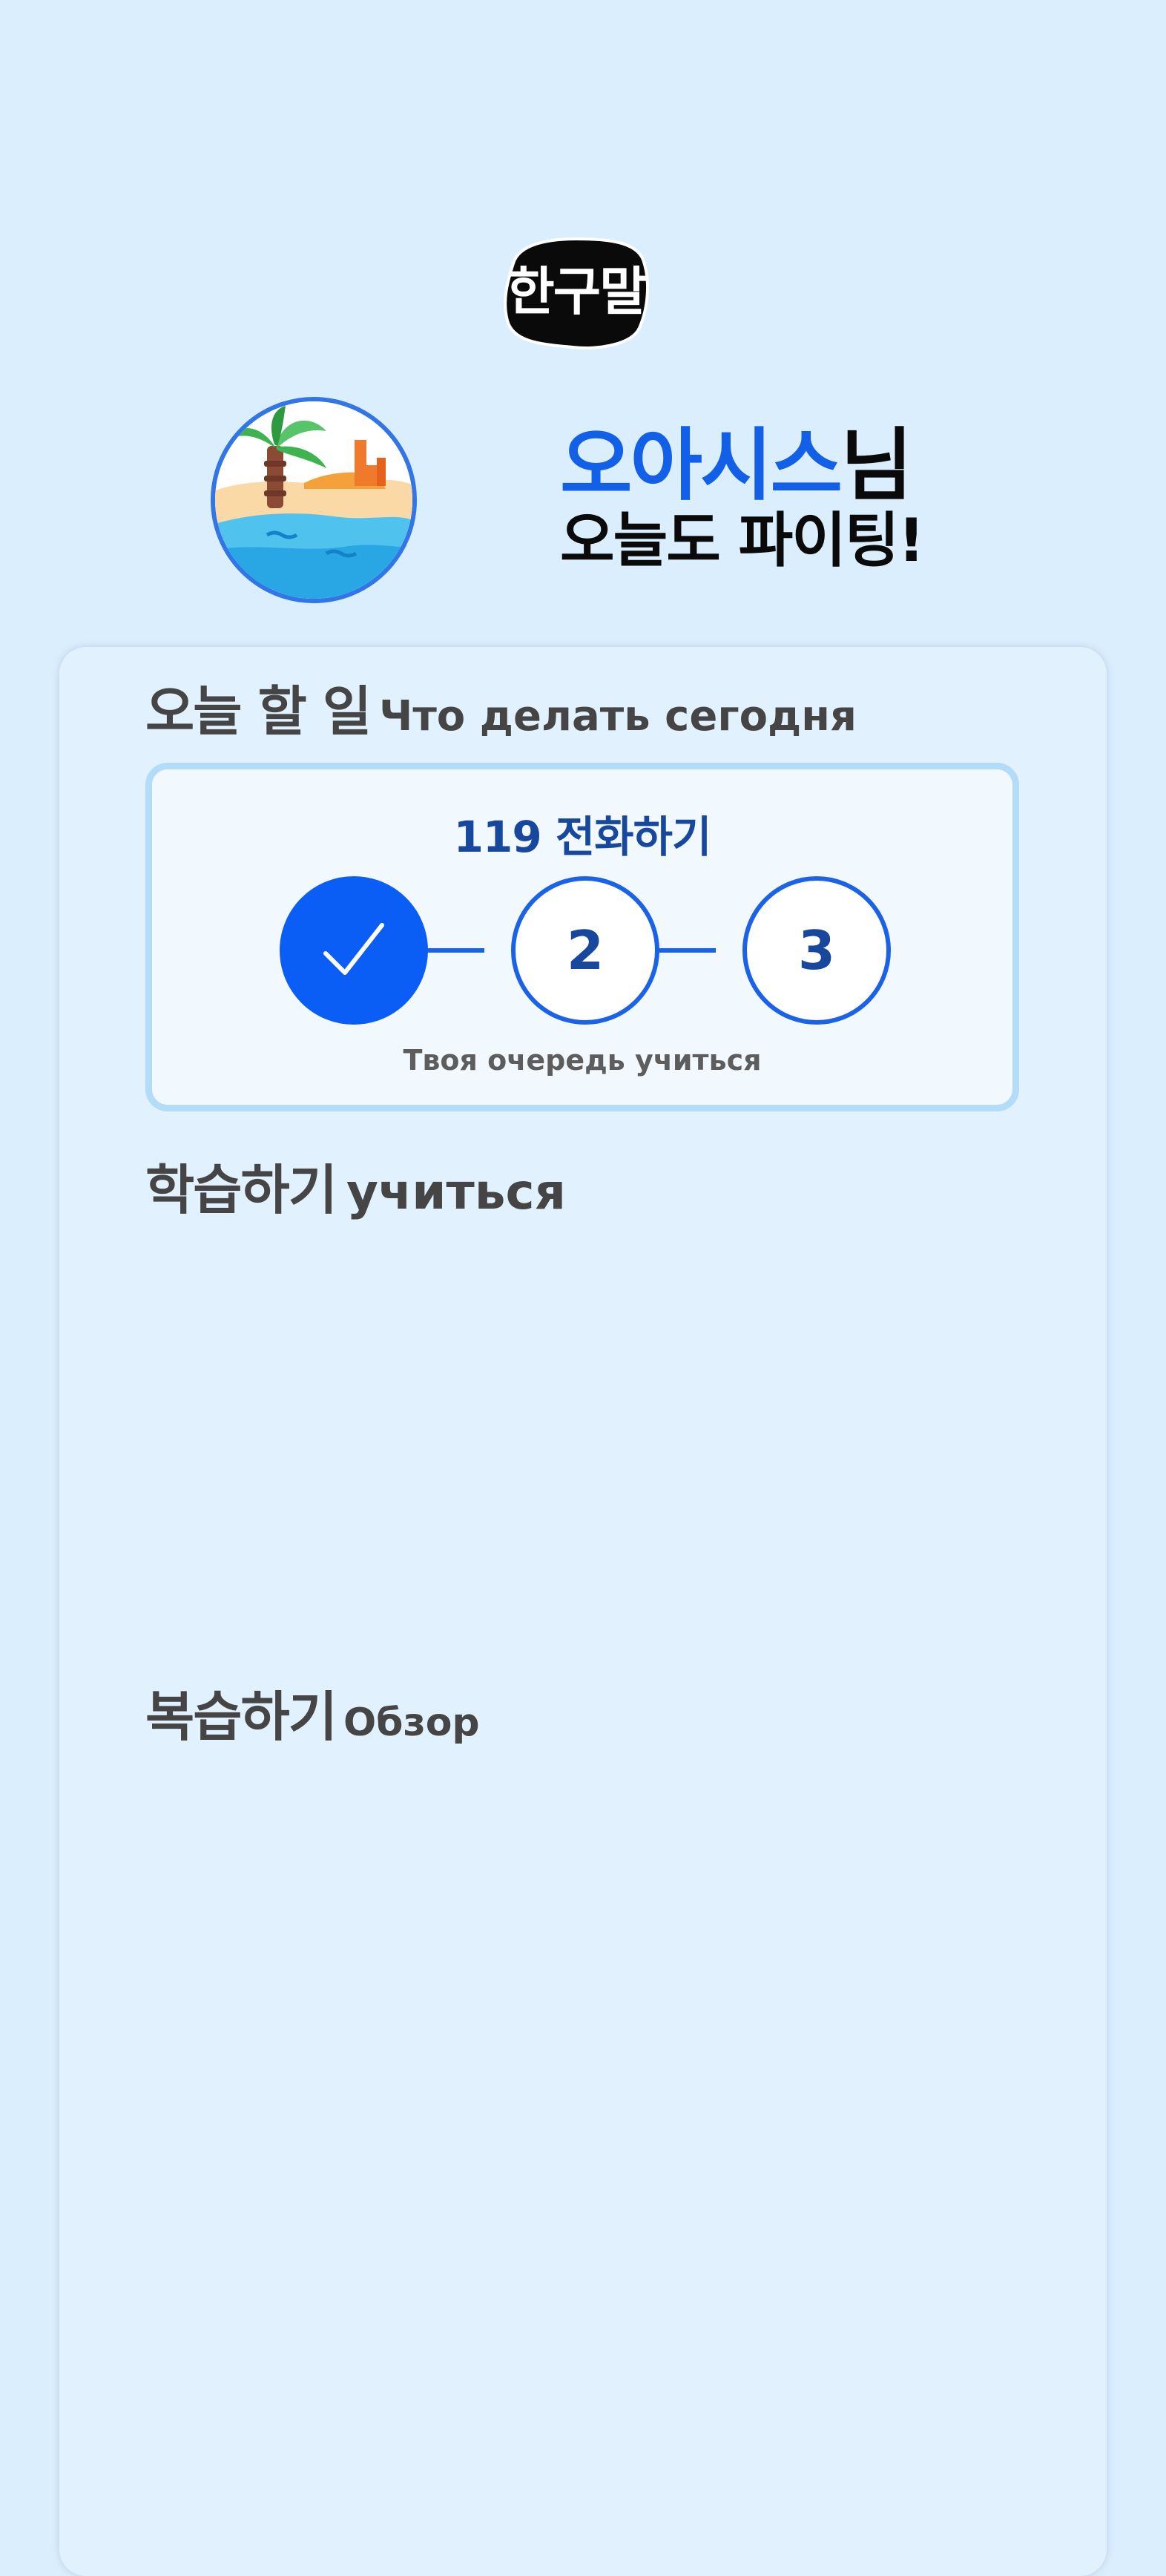 This screenshot has height=2576, width=1166. Describe the element at coordinates (876, 465) in the screenshot. I see `honorific: 님` at that location.